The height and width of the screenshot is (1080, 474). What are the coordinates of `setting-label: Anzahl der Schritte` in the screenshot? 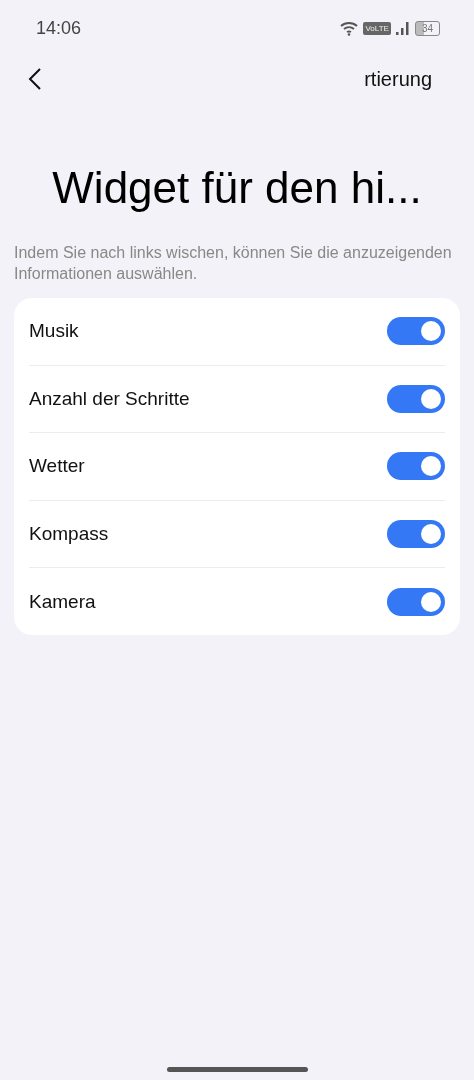 It's located at (109, 398).